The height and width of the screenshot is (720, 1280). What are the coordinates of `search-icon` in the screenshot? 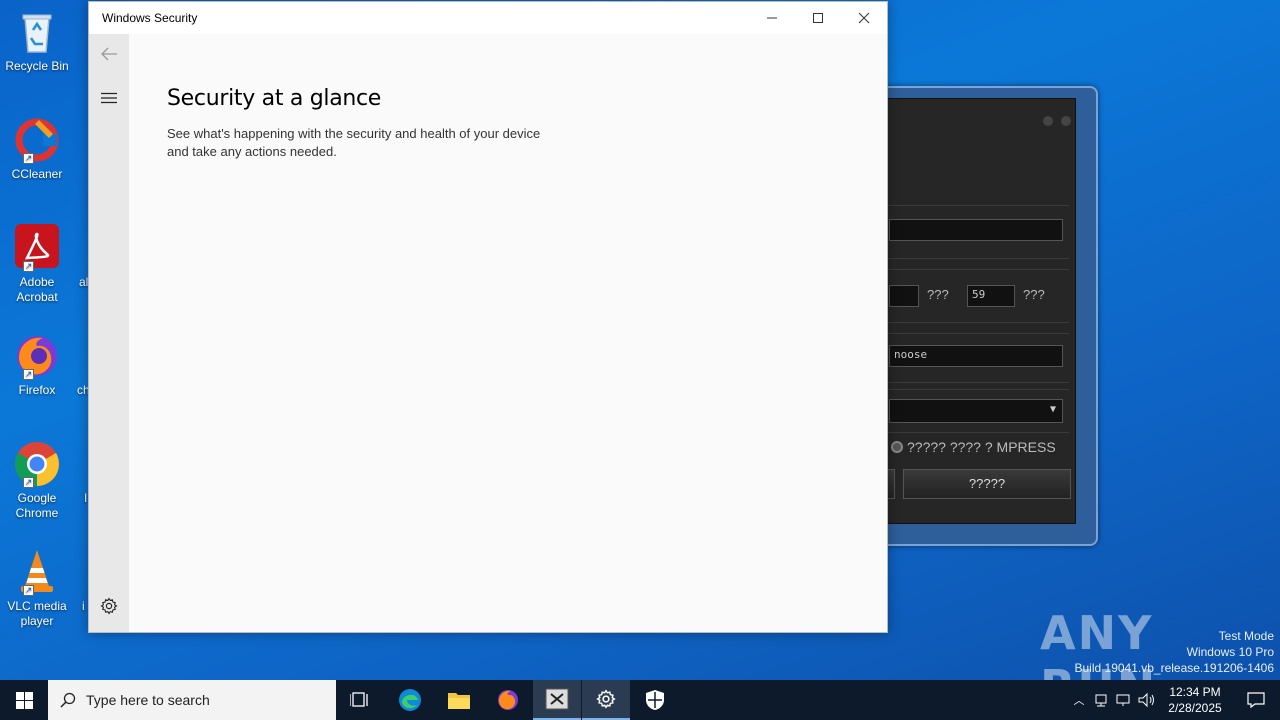 It's located at (68, 700).